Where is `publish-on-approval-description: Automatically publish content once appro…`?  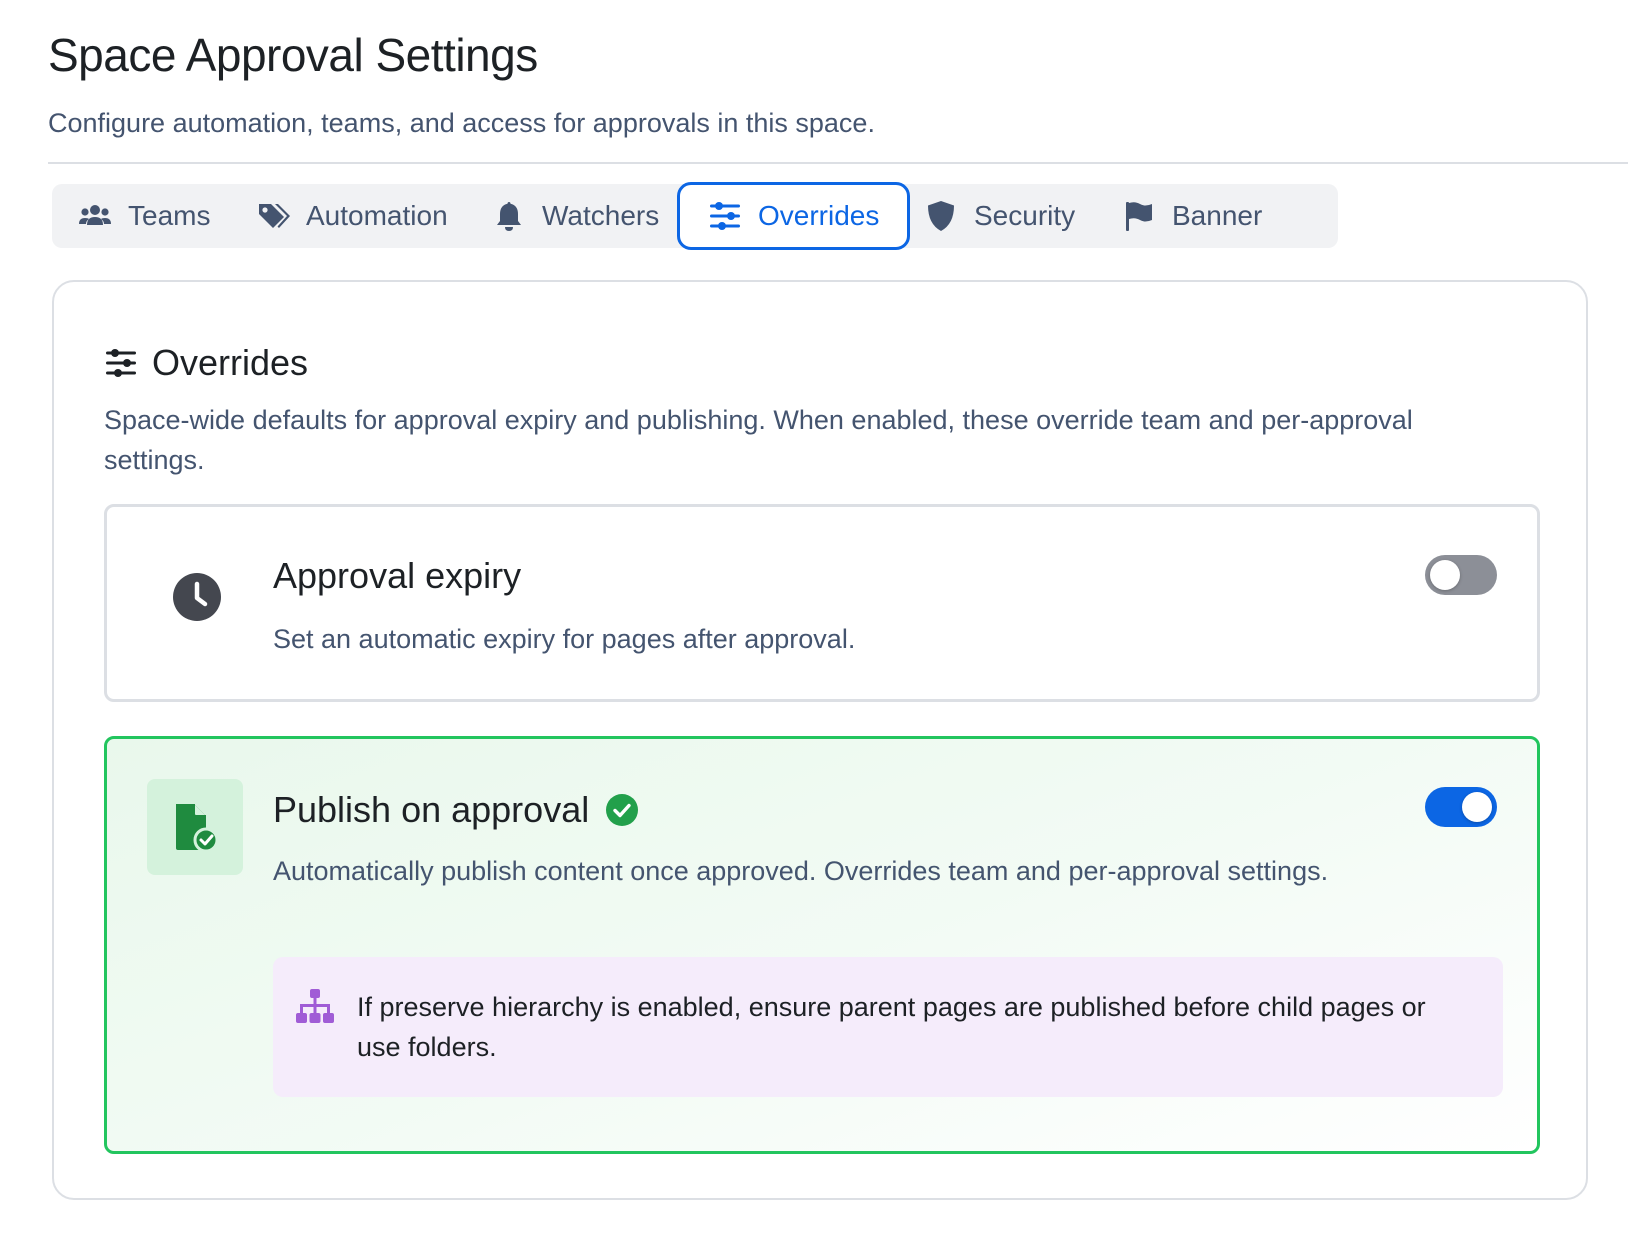 publish-on-approval-description: Automatically publish content once appro… is located at coordinates (801, 871).